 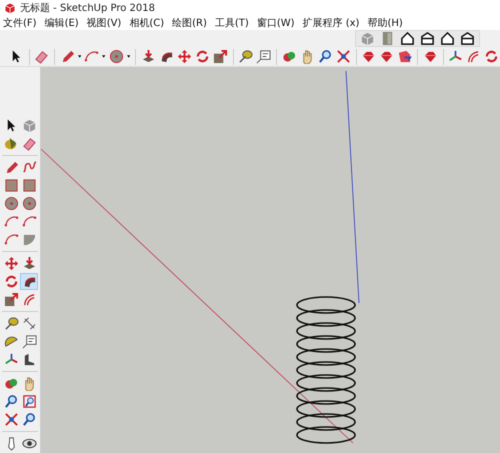 I want to click on door-icon, so click(x=387, y=38).